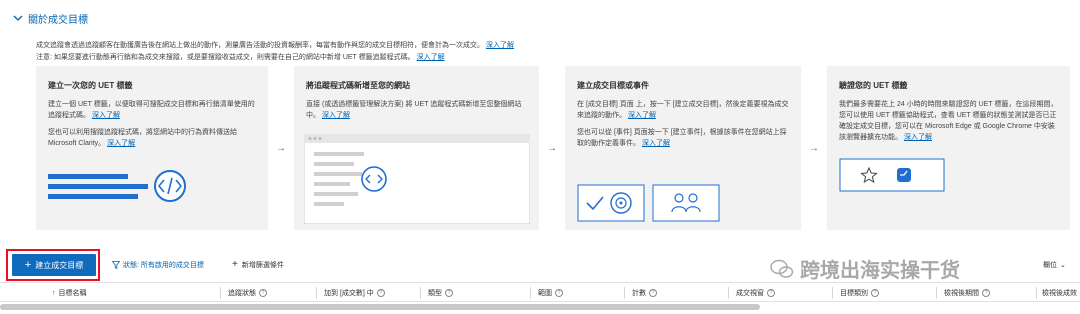 Image resolution: width=1080 pixels, height=314 pixels. I want to click on columns-label: 欄位, so click(1050, 265).